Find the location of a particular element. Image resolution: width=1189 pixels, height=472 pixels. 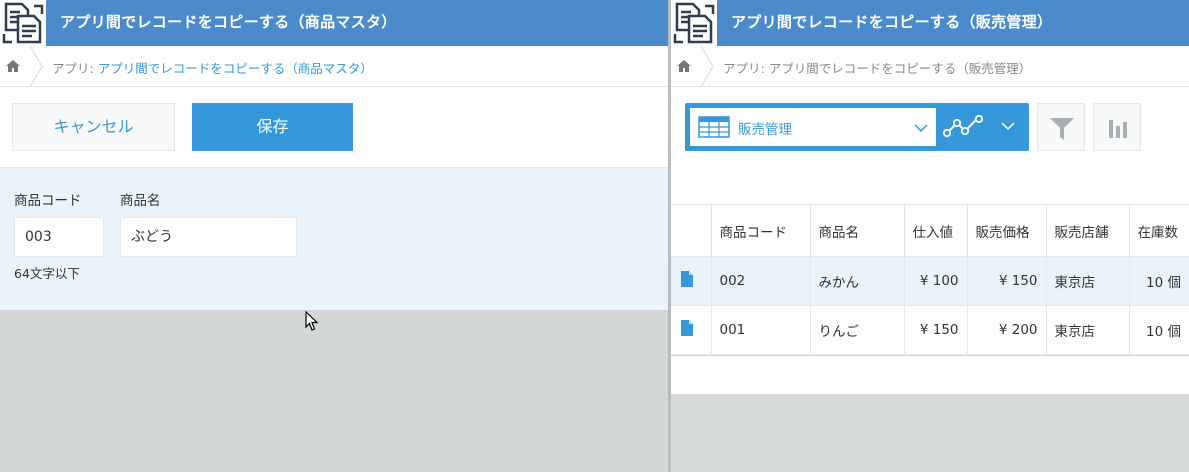

table-view-icon is located at coordinates (714, 127).